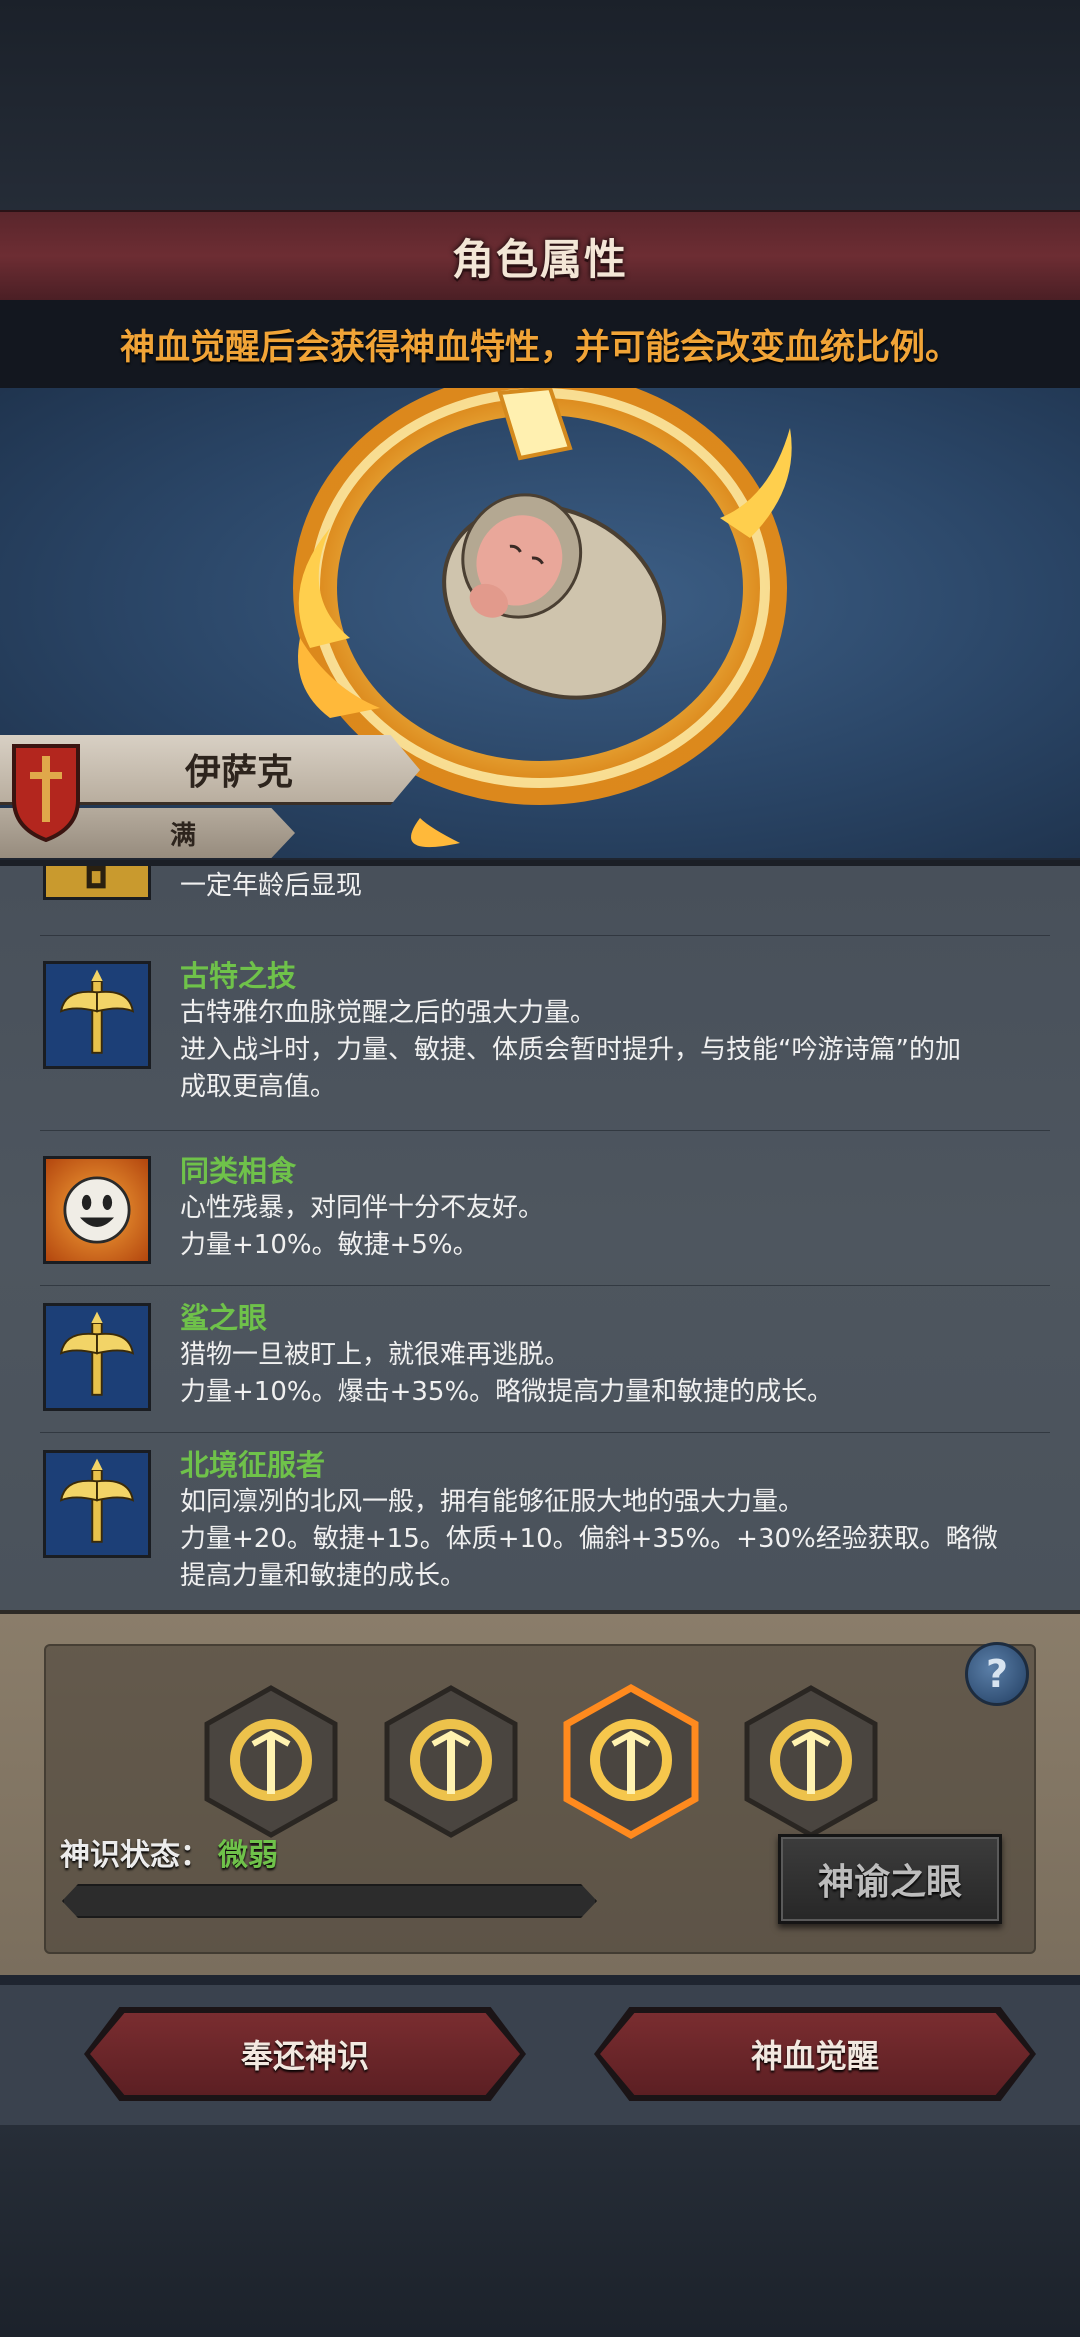 This screenshot has width=1080, height=2337. I want to click on title-bar: 角色属性, so click(540, 255).